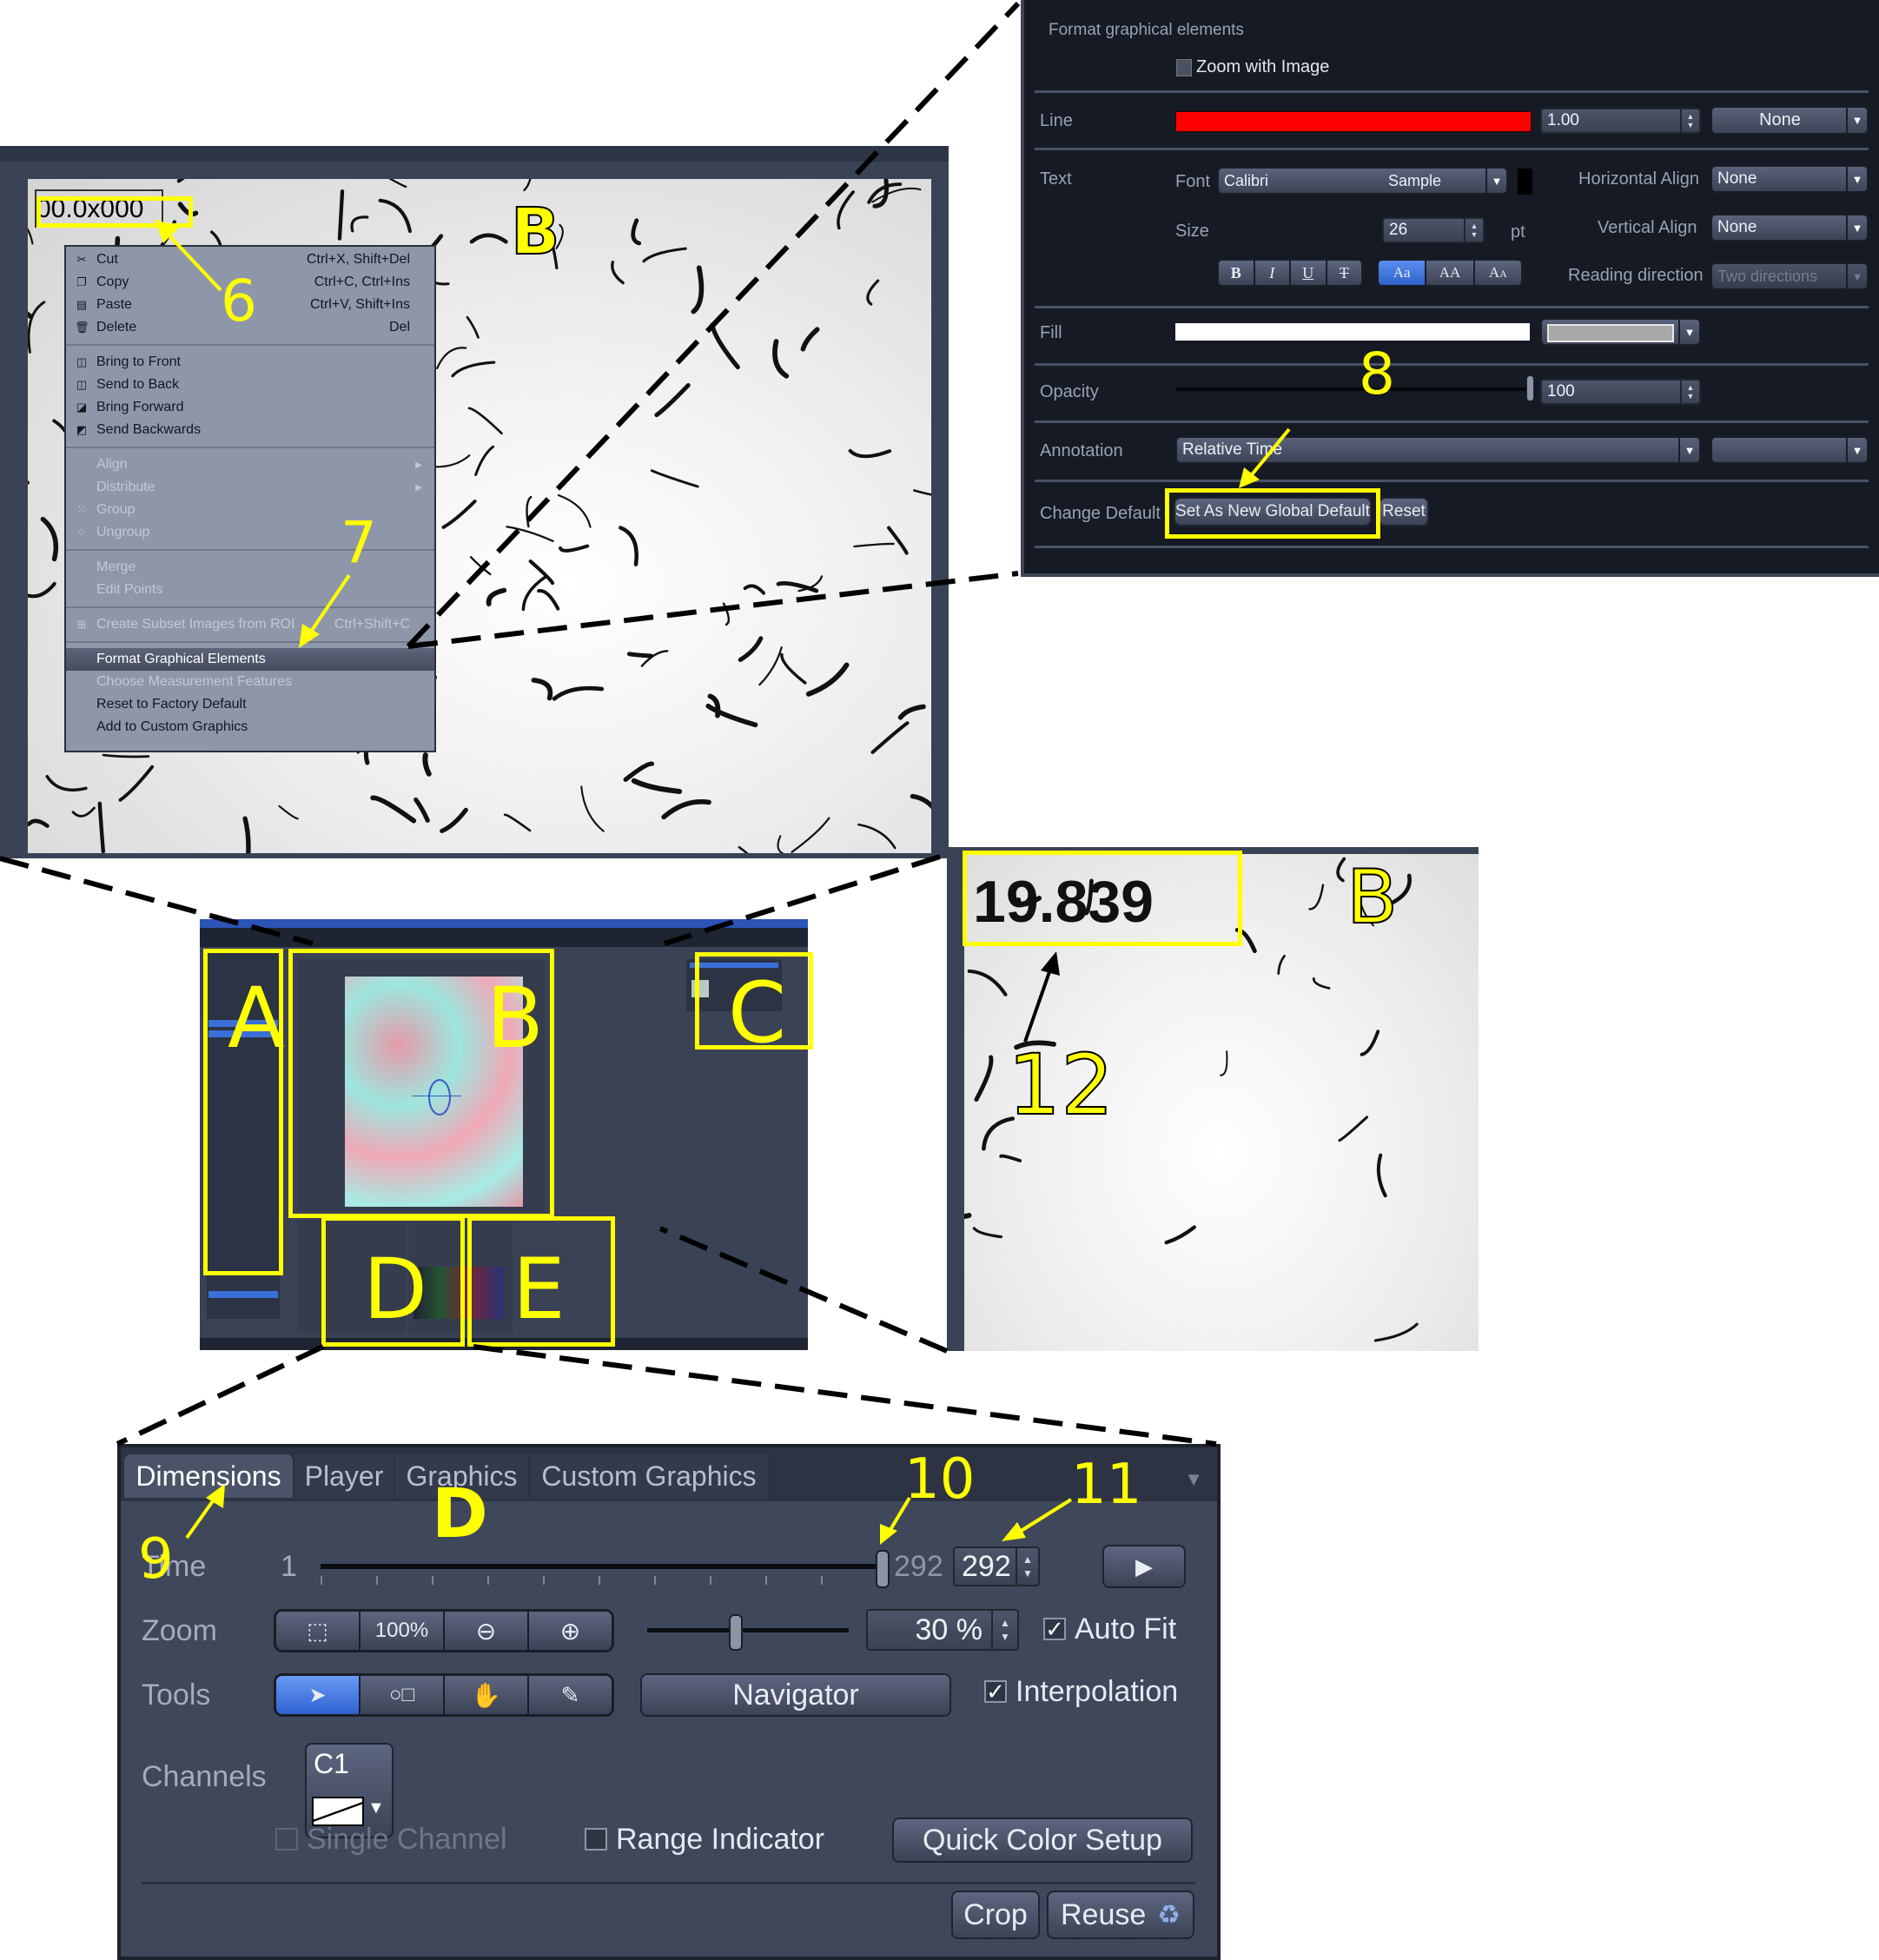  Describe the element at coordinates (1194, 1479) in the screenshot. I see `panel-menu-chevron-icon: ▼` at that location.